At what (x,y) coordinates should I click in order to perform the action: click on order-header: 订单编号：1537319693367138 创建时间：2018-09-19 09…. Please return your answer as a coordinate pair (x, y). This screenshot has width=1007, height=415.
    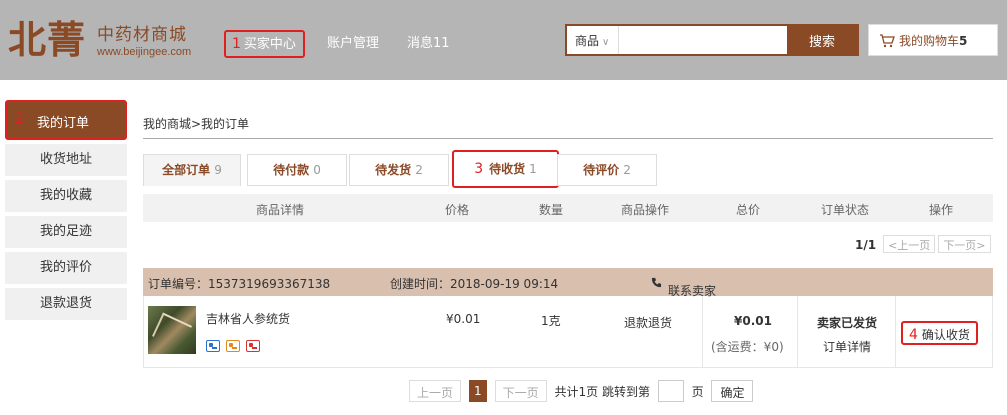
    Looking at the image, I should click on (568, 283).